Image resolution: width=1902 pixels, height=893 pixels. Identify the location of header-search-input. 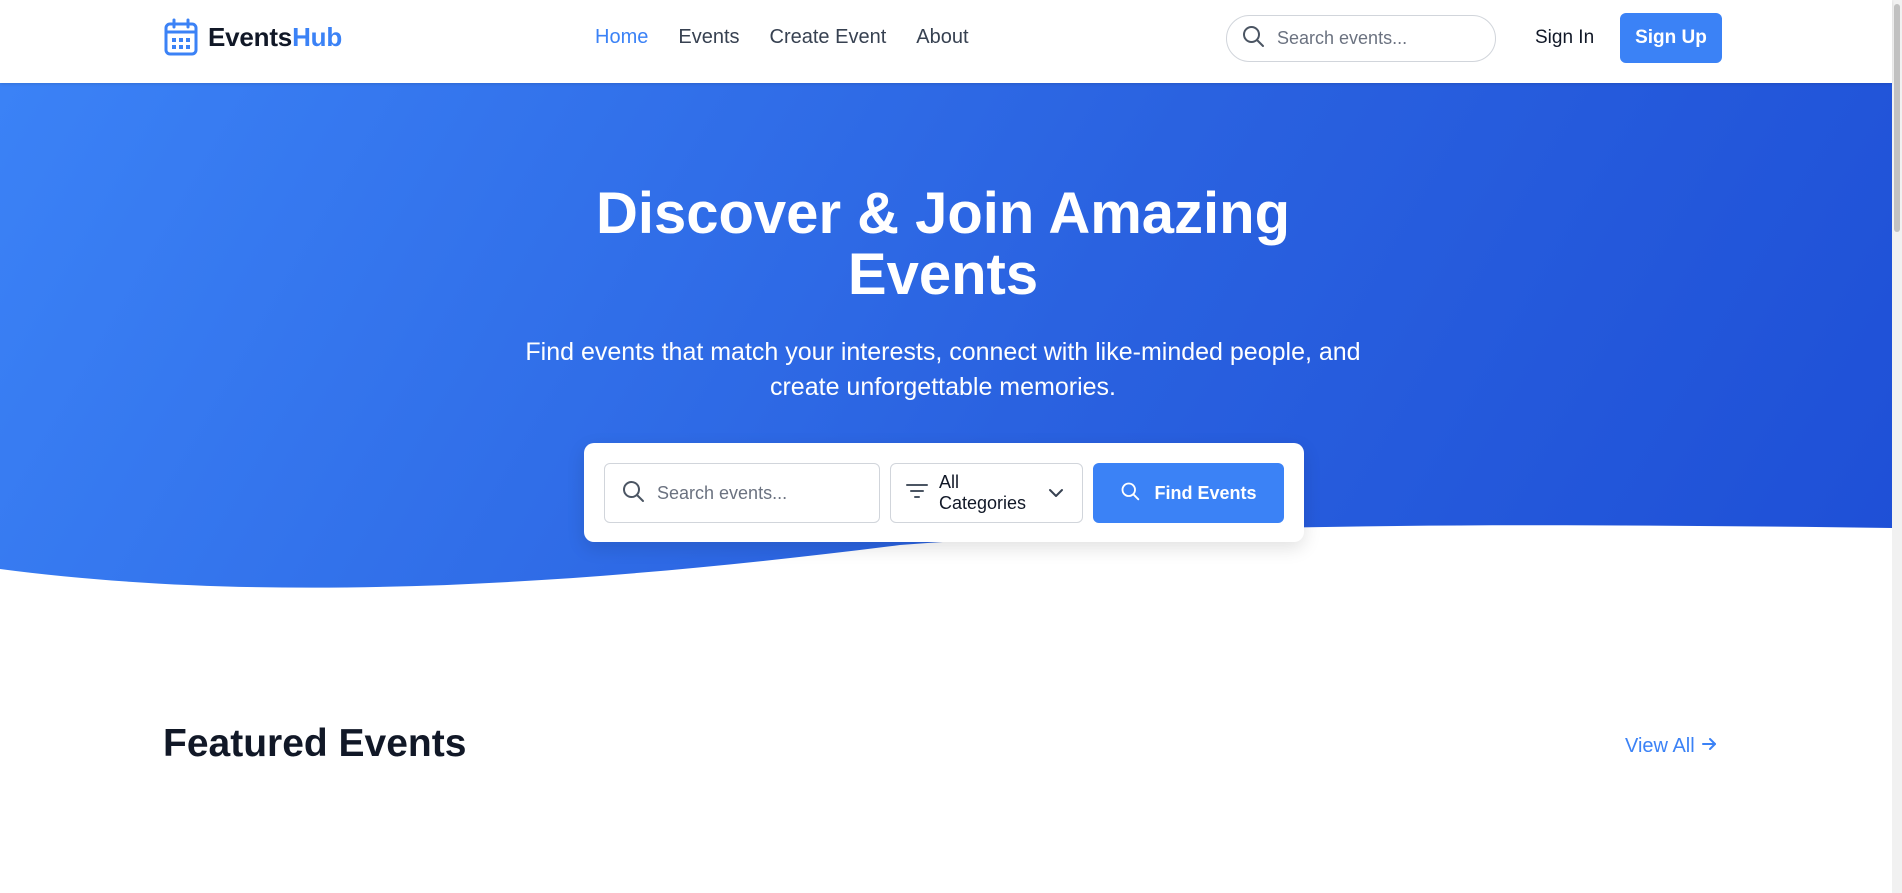
(1377, 38).